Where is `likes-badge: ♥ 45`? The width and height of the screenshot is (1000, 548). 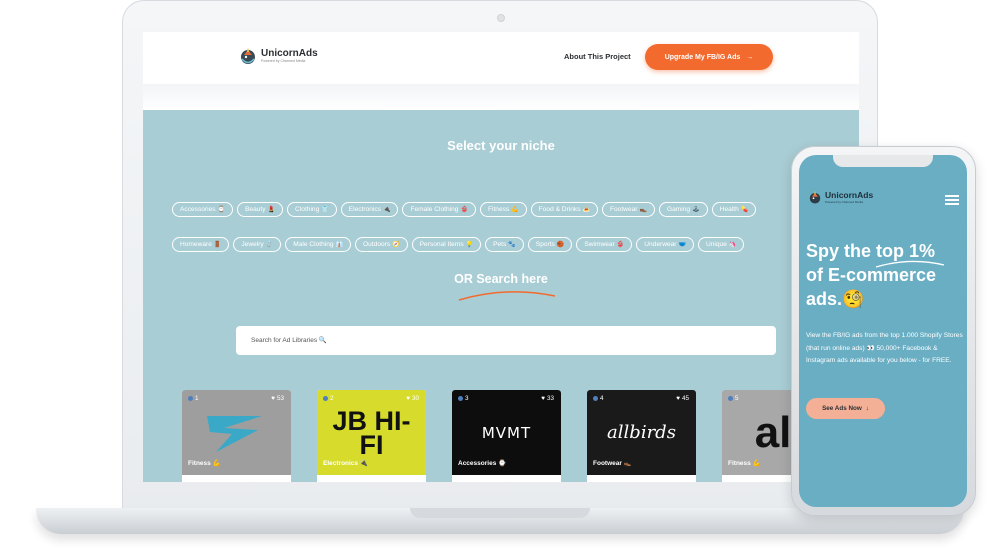 likes-badge: ♥ 45 is located at coordinates (682, 398).